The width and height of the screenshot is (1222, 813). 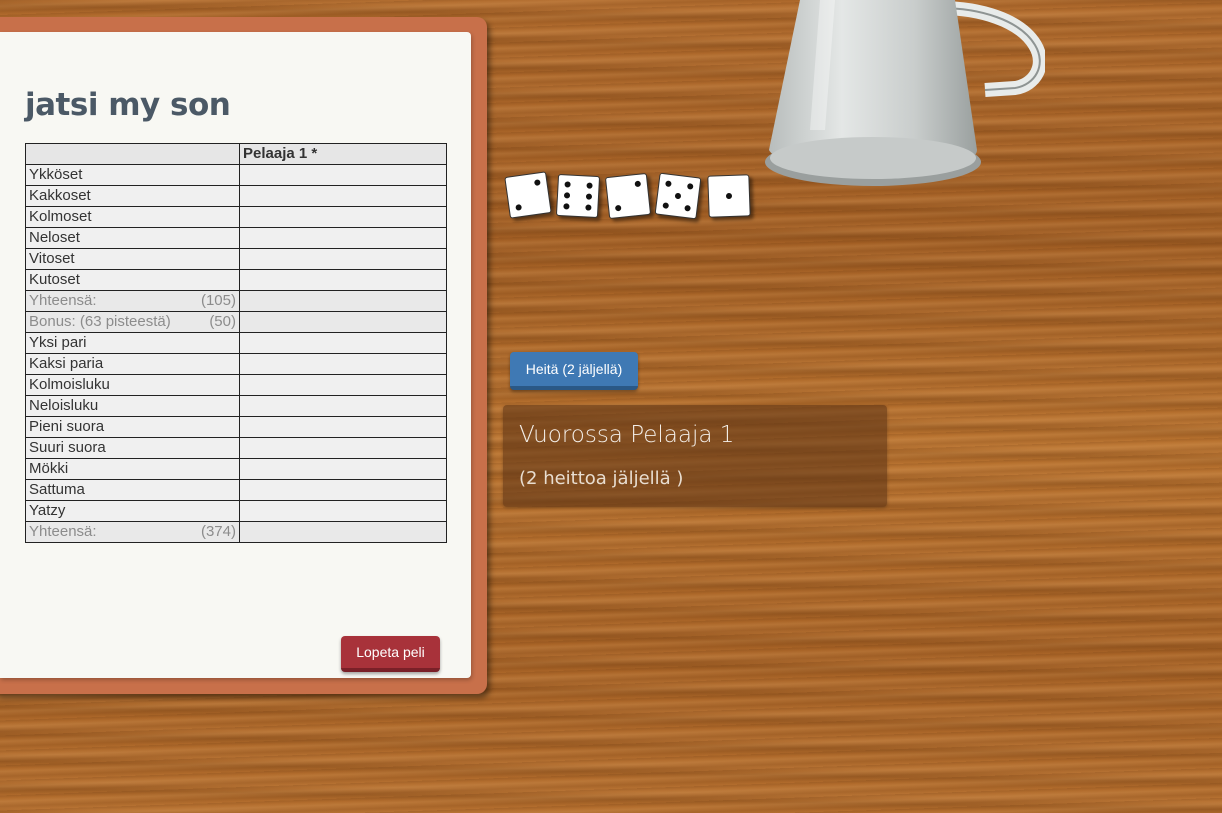 I want to click on category-name: Kolmoisluku, so click(x=69, y=384).